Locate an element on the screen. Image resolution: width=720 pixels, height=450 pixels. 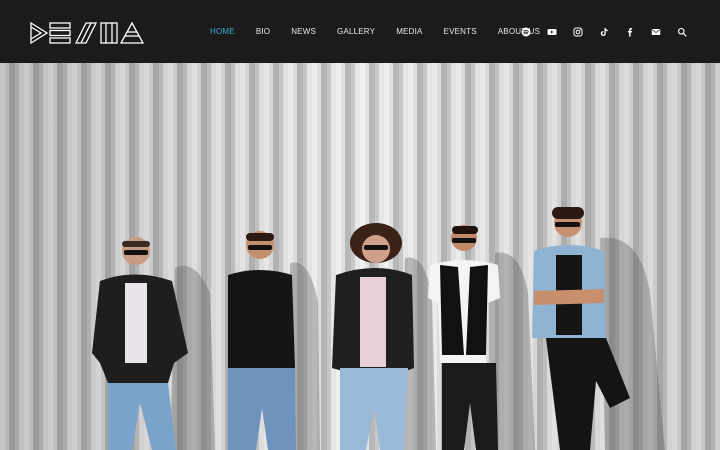
search-icon is located at coordinates (682, 32).